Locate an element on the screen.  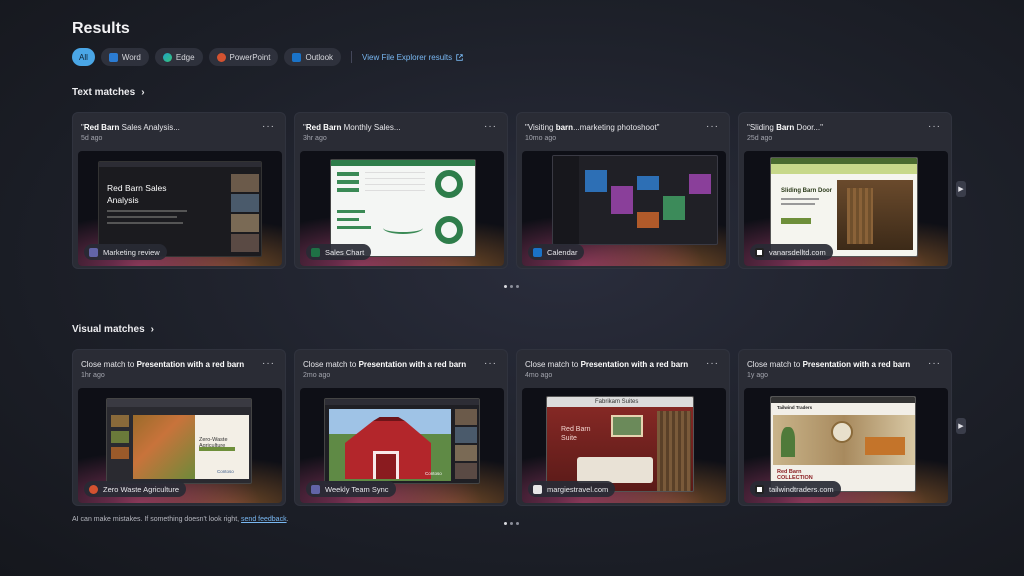
card-time: 1y ago is located at coordinates (758, 375).